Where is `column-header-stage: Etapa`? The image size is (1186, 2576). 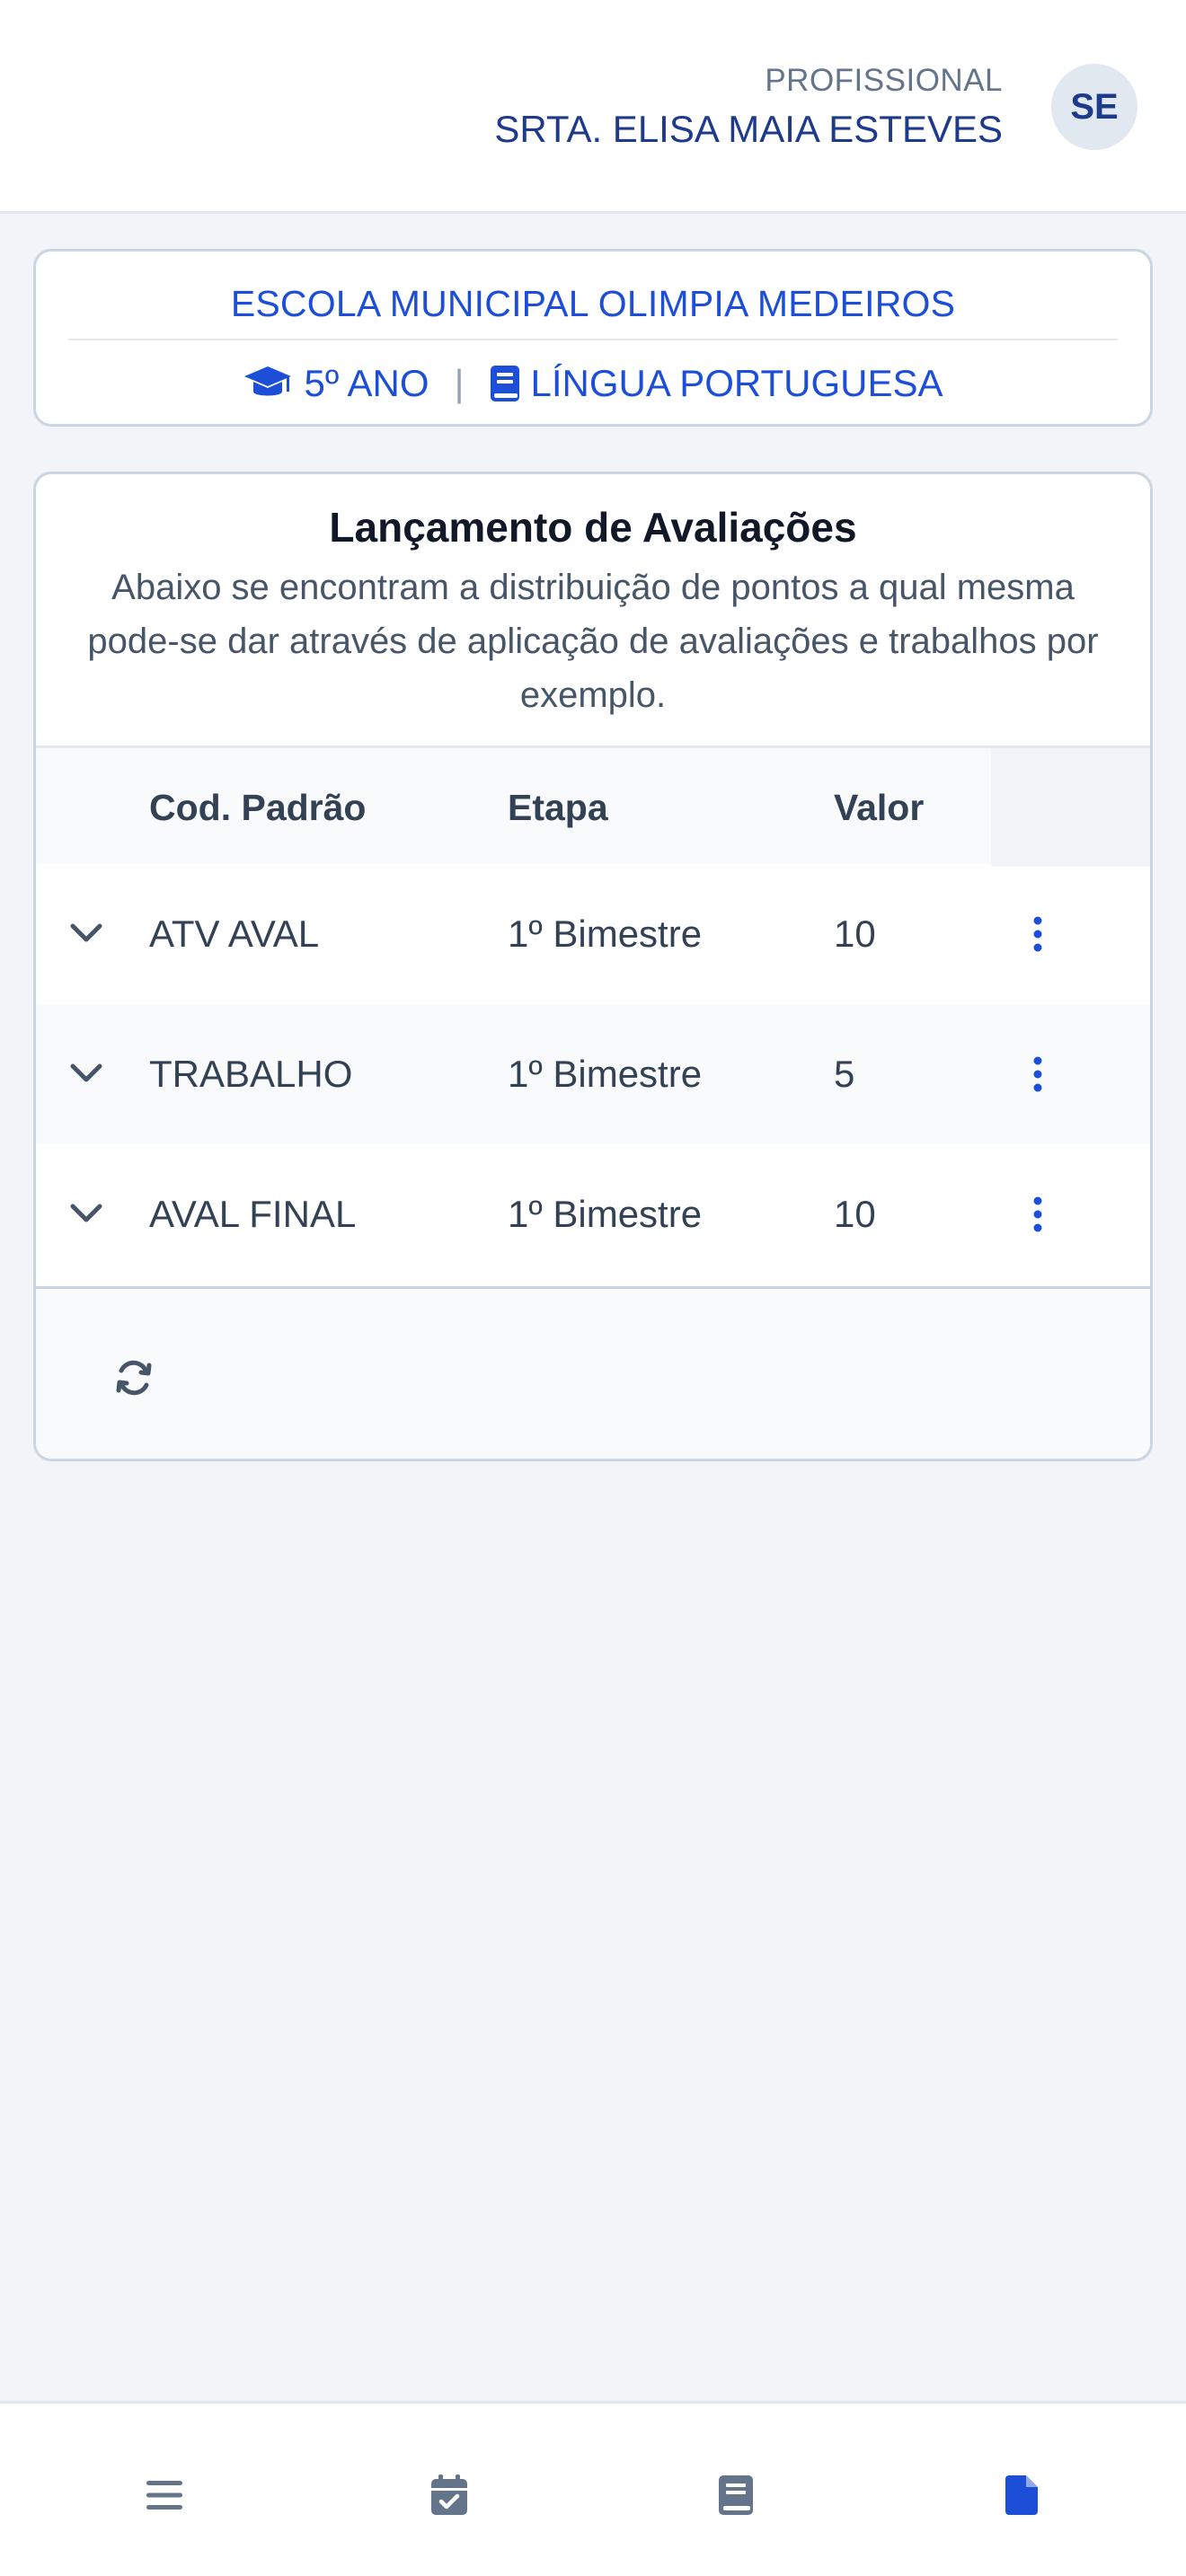 column-header-stage: Etapa is located at coordinates (558, 807).